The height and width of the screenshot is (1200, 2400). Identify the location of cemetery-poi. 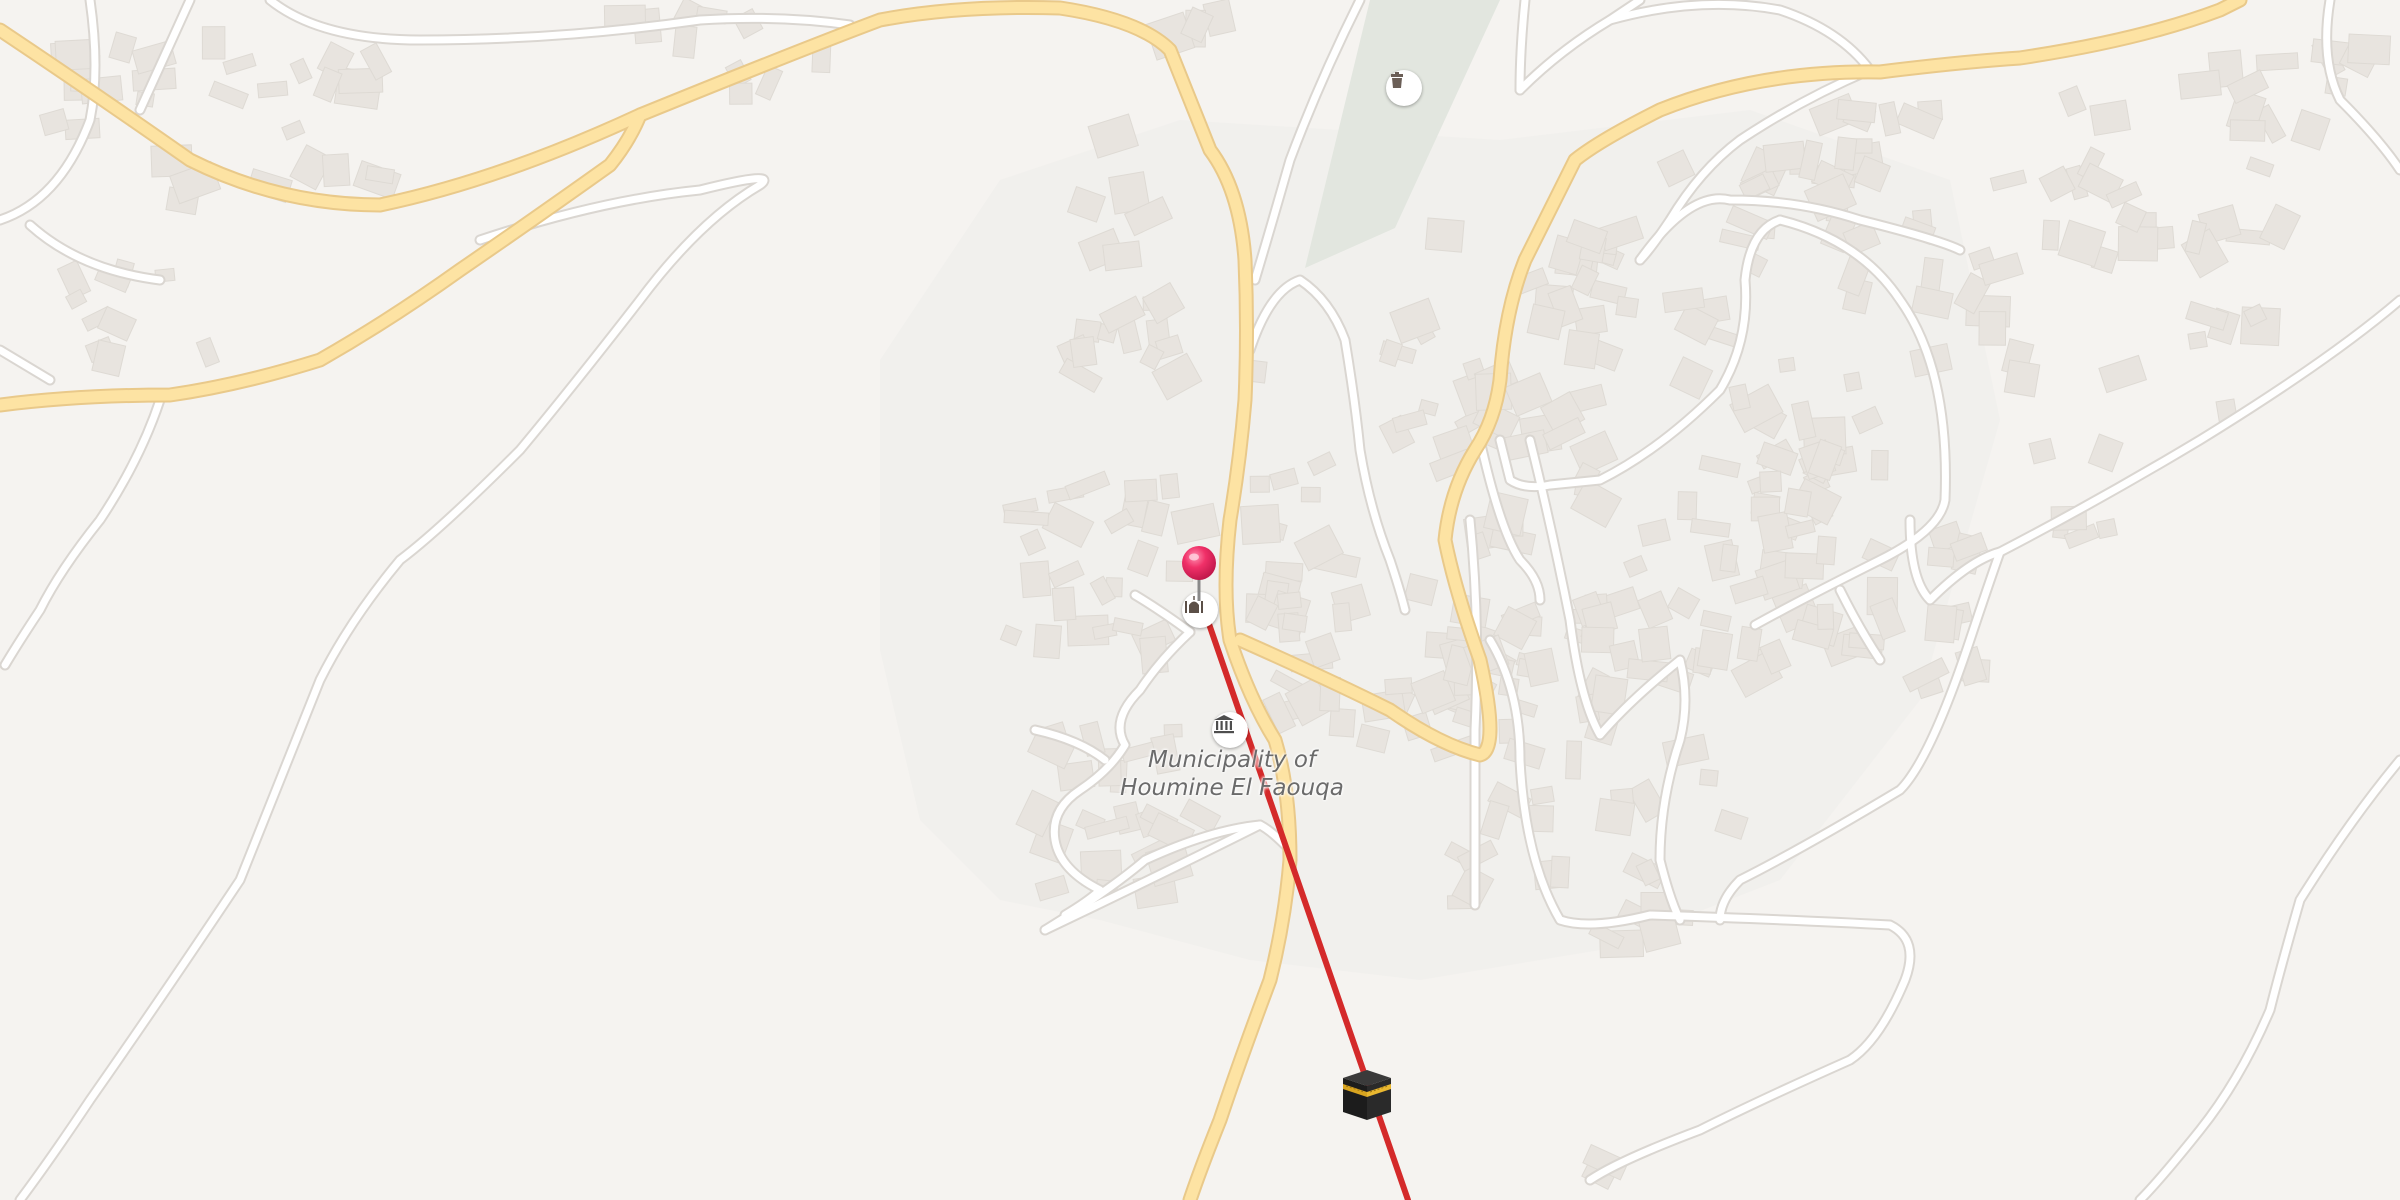
(1404, 88).